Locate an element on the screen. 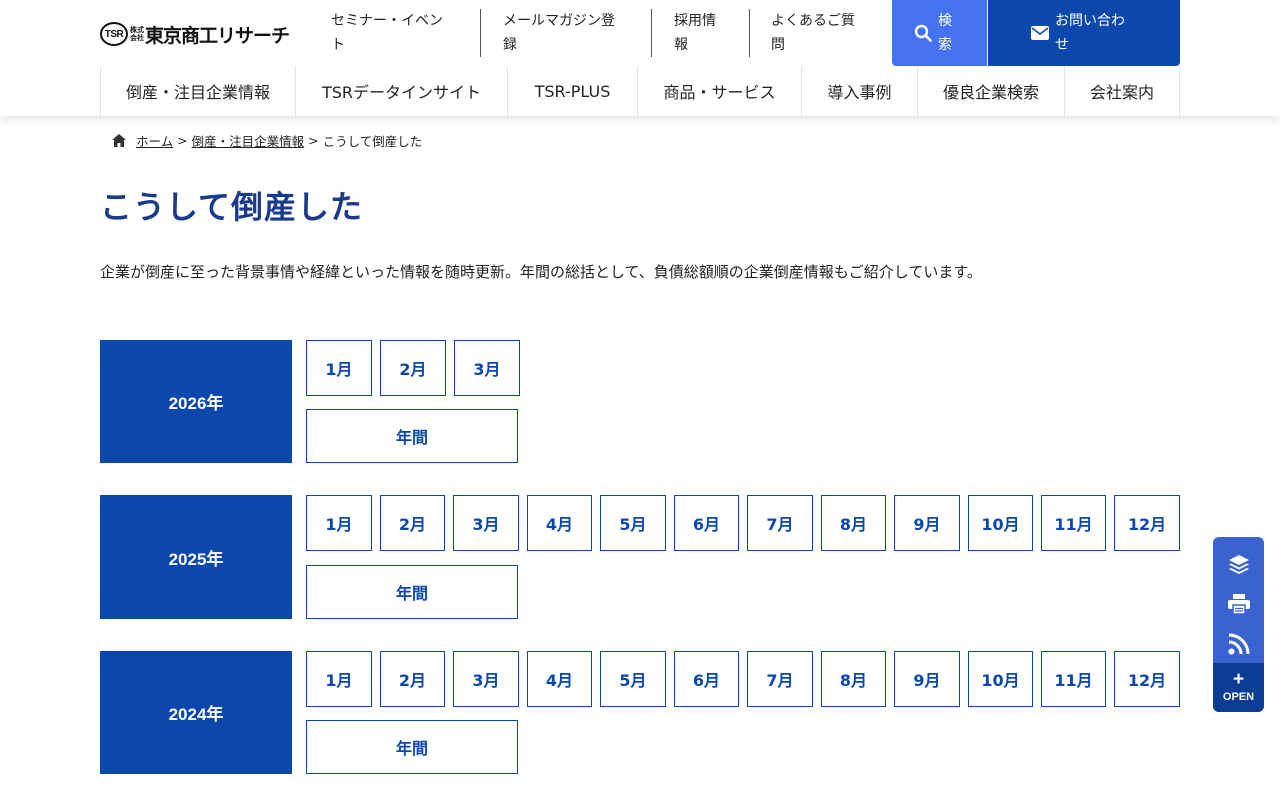 This screenshot has height=800, width=1280. layers-icon is located at coordinates (1238, 564).